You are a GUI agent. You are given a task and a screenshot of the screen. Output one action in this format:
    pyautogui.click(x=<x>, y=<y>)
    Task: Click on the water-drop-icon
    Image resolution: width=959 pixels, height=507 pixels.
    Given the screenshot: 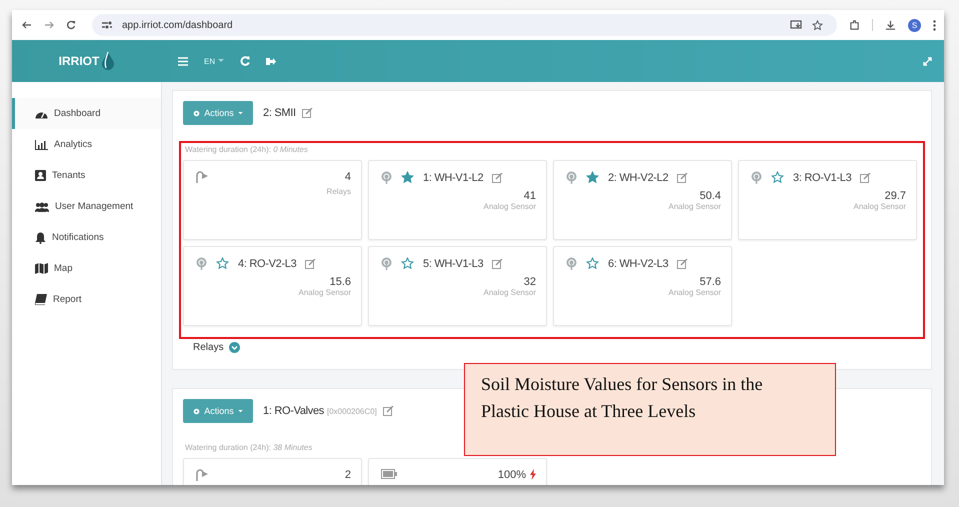 What is the action you would take?
    pyautogui.click(x=108, y=61)
    